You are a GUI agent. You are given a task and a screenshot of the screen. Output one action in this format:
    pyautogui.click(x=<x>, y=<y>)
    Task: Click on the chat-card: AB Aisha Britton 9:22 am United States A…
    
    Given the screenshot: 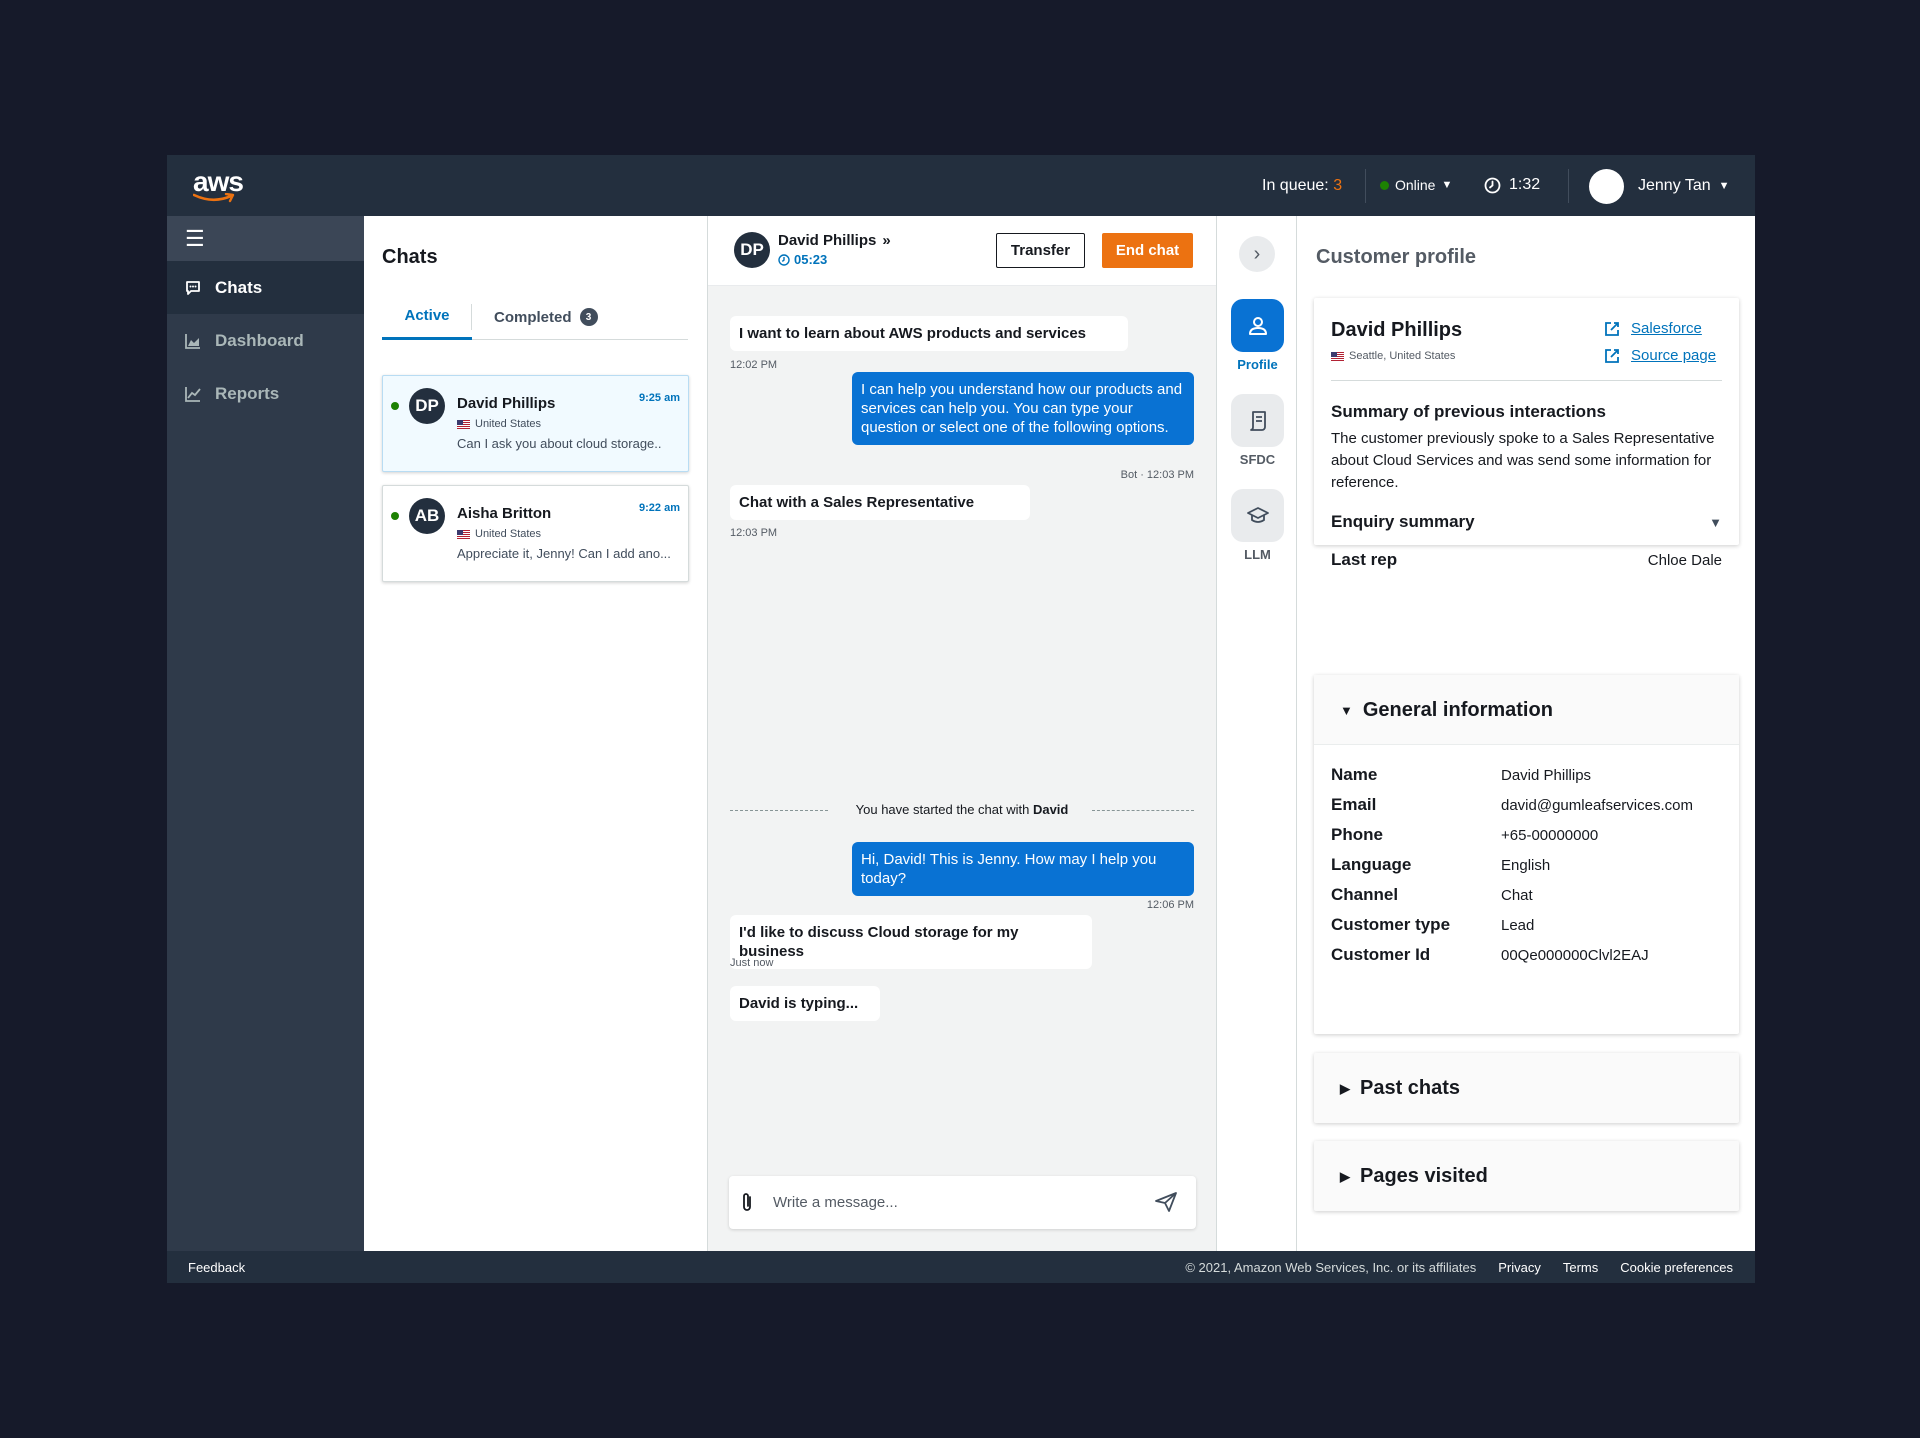 What is the action you would take?
    pyautogui.click(x=535, y=533)
    